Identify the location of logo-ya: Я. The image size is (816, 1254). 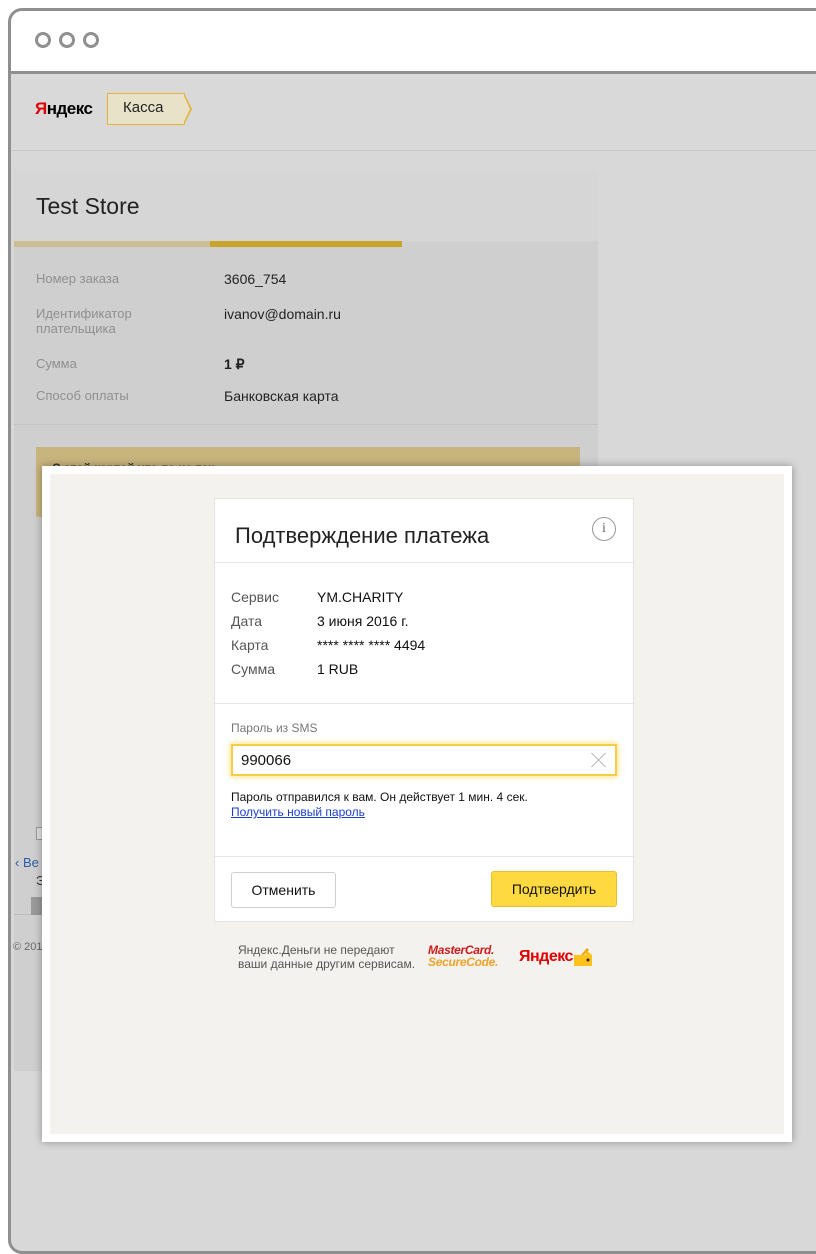
(41, 108).